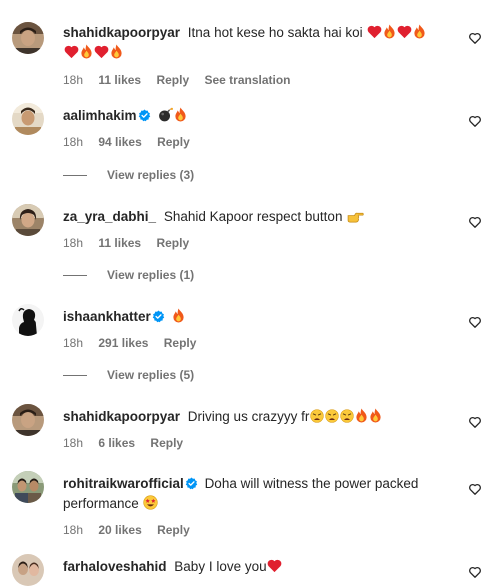 Image resolution: width=490 pixels, height=586 pixels. I want to click on view-replies-button: View replies (3), so click(128, 175).